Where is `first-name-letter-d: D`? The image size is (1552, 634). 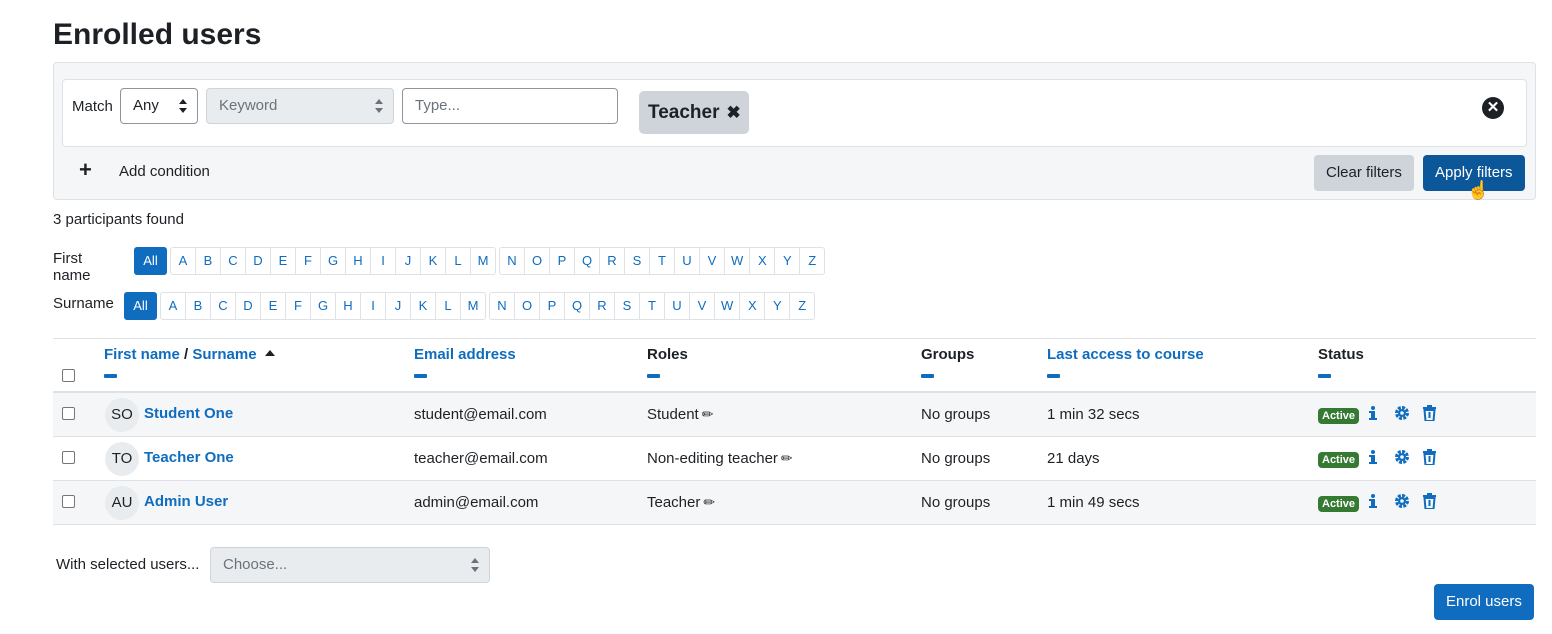 first-name-letter-d: D is located at coordinates (258, 261).